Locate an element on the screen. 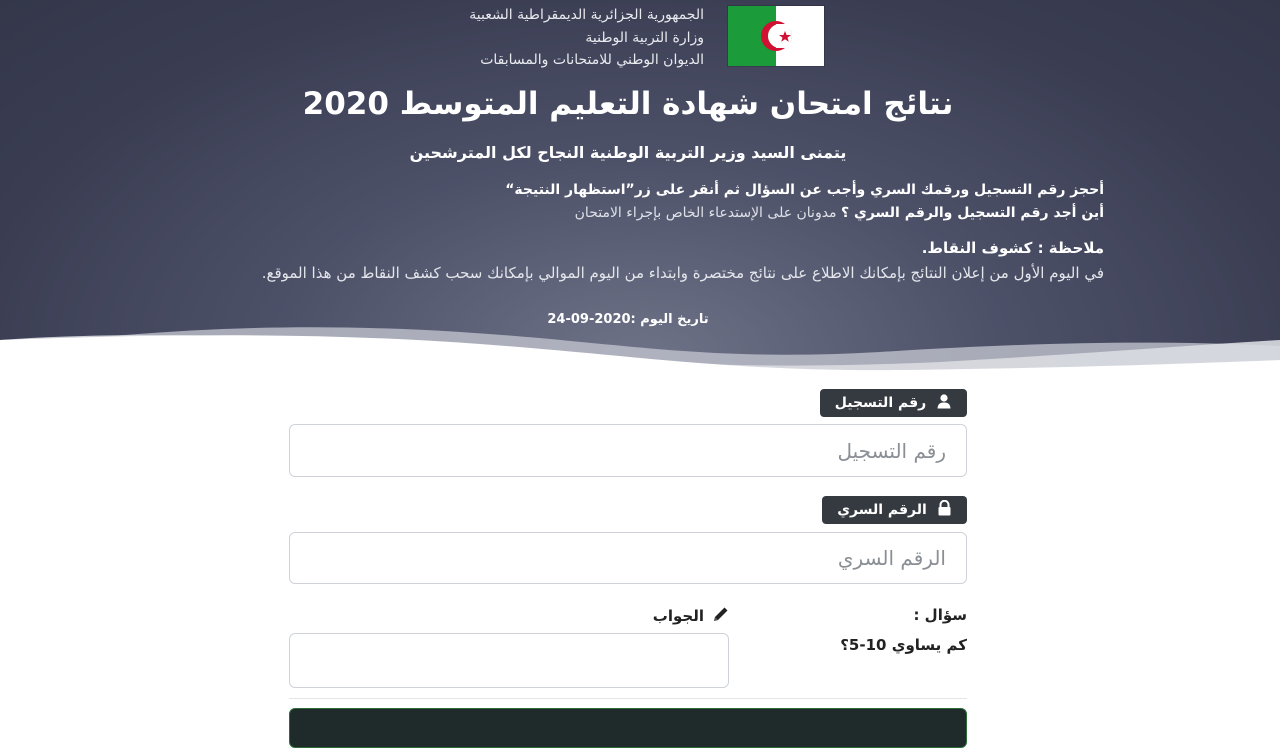 Image resolution: width=1280 pixels, height=748 pixels. show-result-button is located at coordinates (628, 728).